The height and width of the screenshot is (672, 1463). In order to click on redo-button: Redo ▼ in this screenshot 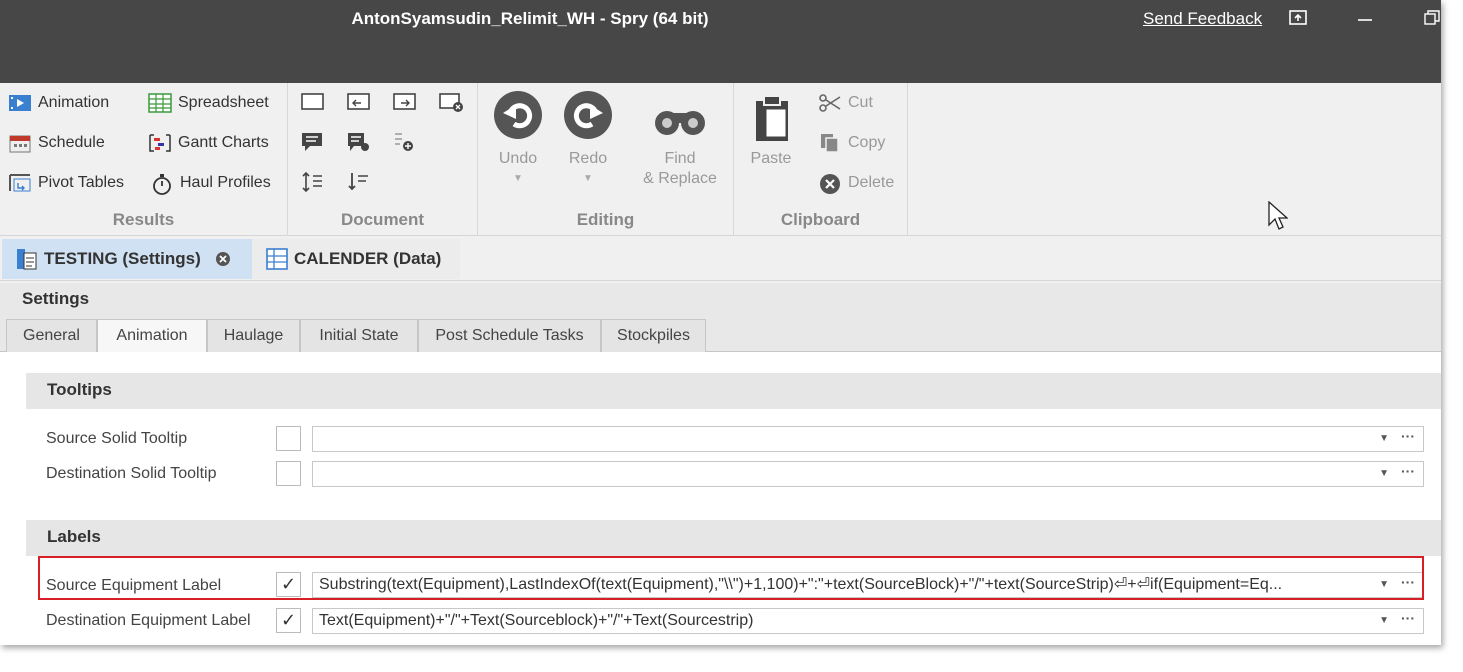, I will do `click(588, 140)`.